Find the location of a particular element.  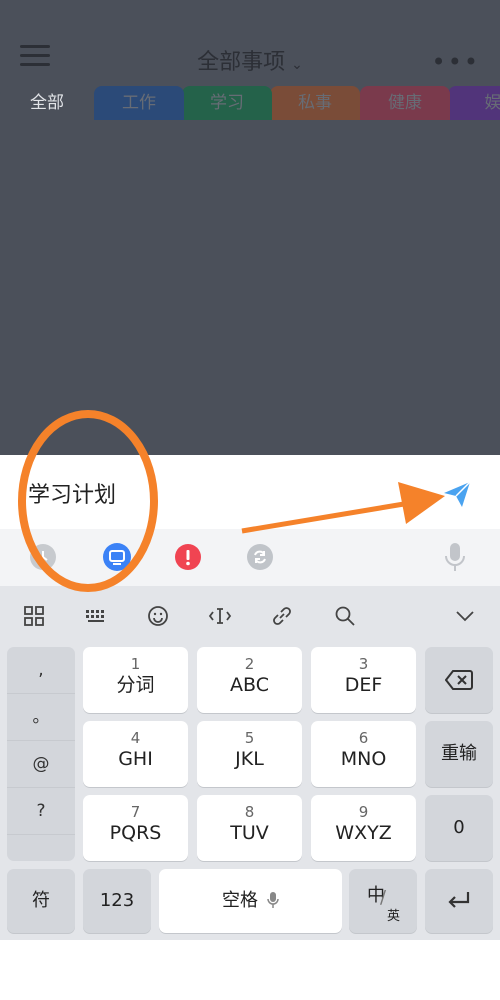

new-task-sheet: 学习计划 is located at coordinates (250, 520).